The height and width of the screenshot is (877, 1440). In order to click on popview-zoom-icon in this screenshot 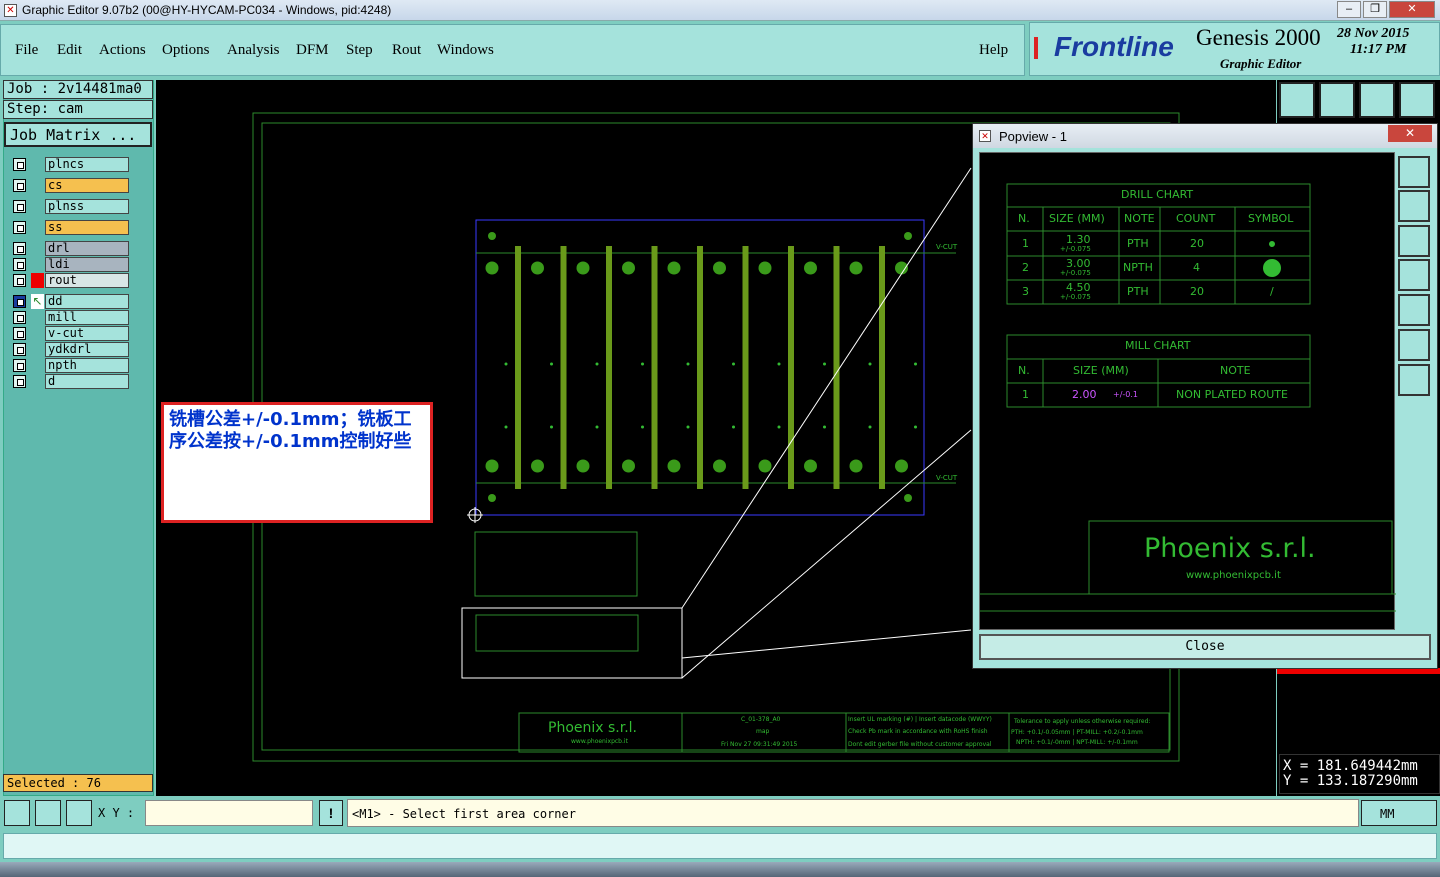, I will do `click(1414, 172)`.